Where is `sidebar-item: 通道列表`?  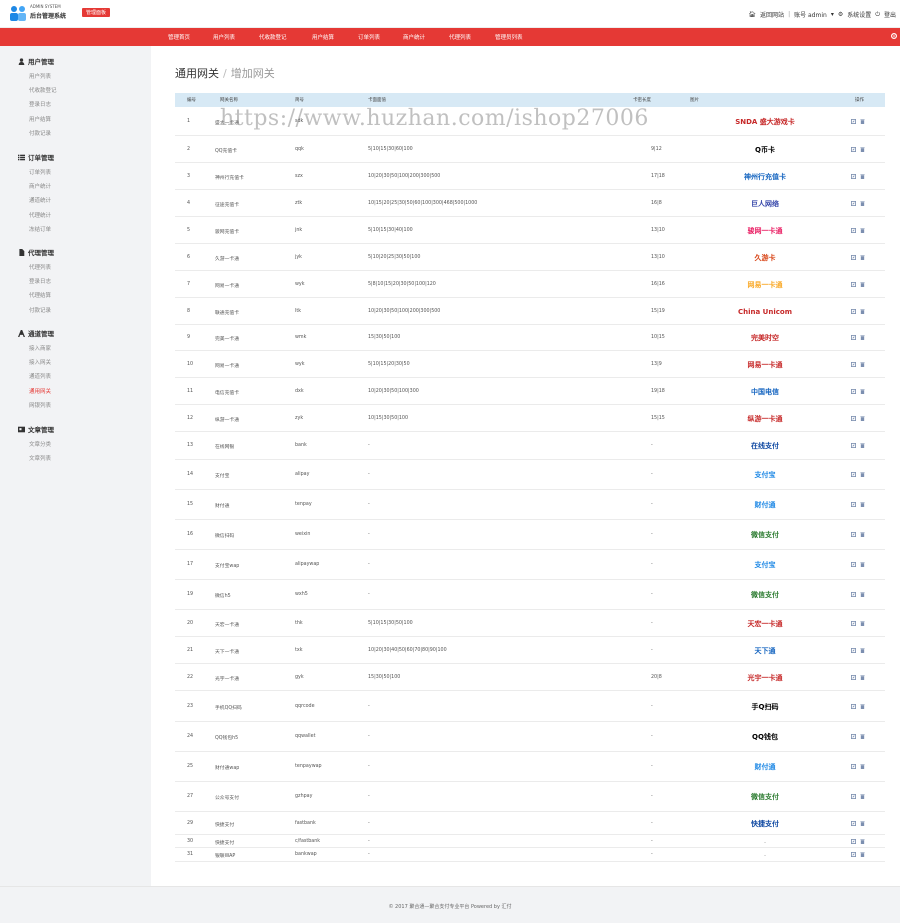 sidebar-item: 通道列表 is located at coordinates (40, 376).